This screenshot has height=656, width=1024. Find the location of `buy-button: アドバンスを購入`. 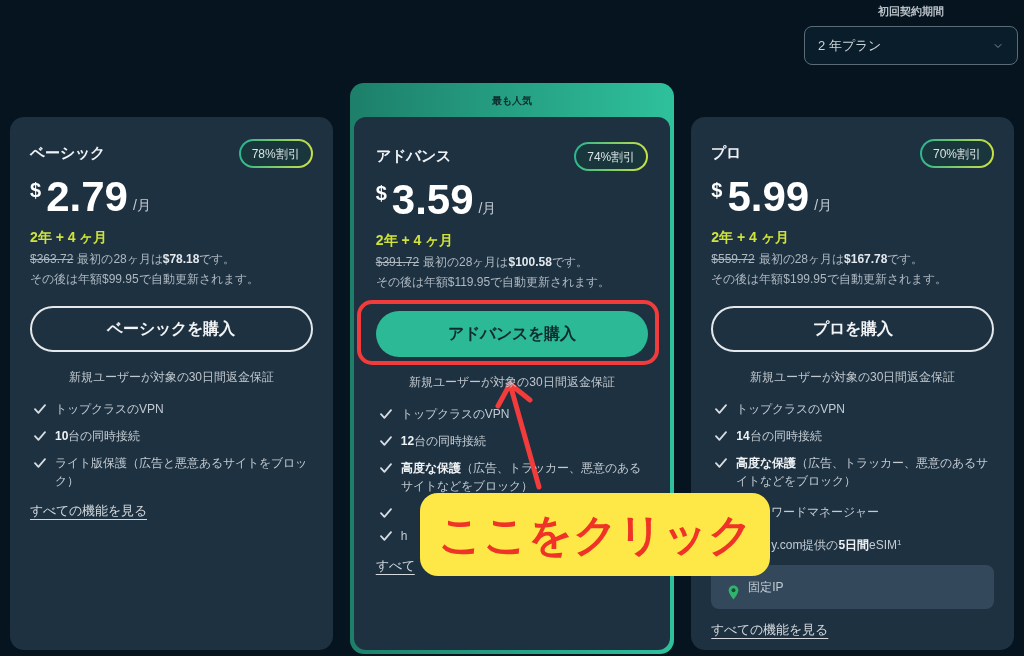

buy-button: アドバンスを購入 is located at coordinates (512, 334).